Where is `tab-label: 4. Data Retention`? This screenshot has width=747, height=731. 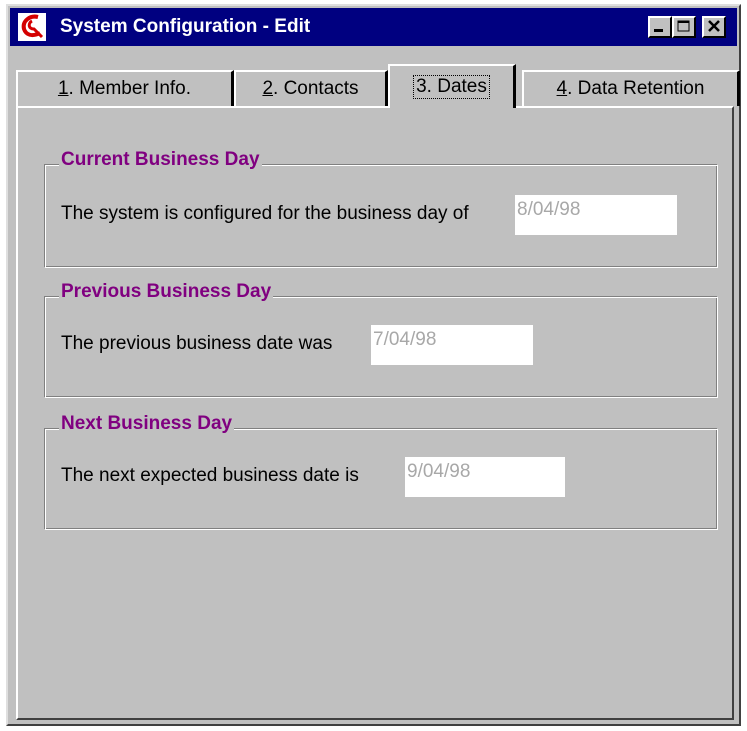 tab-label: 4. Data Retention is located at coordinates (630, 88).